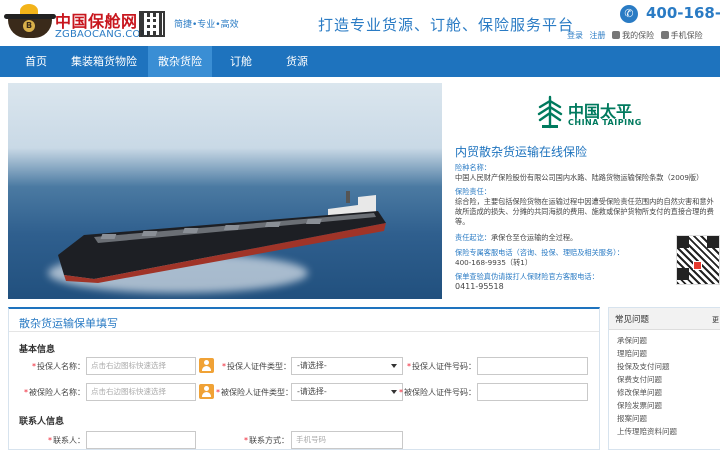  Describe the element at coordinates (664, 35) in the screenshot. I see `mobile-icon` at that location.